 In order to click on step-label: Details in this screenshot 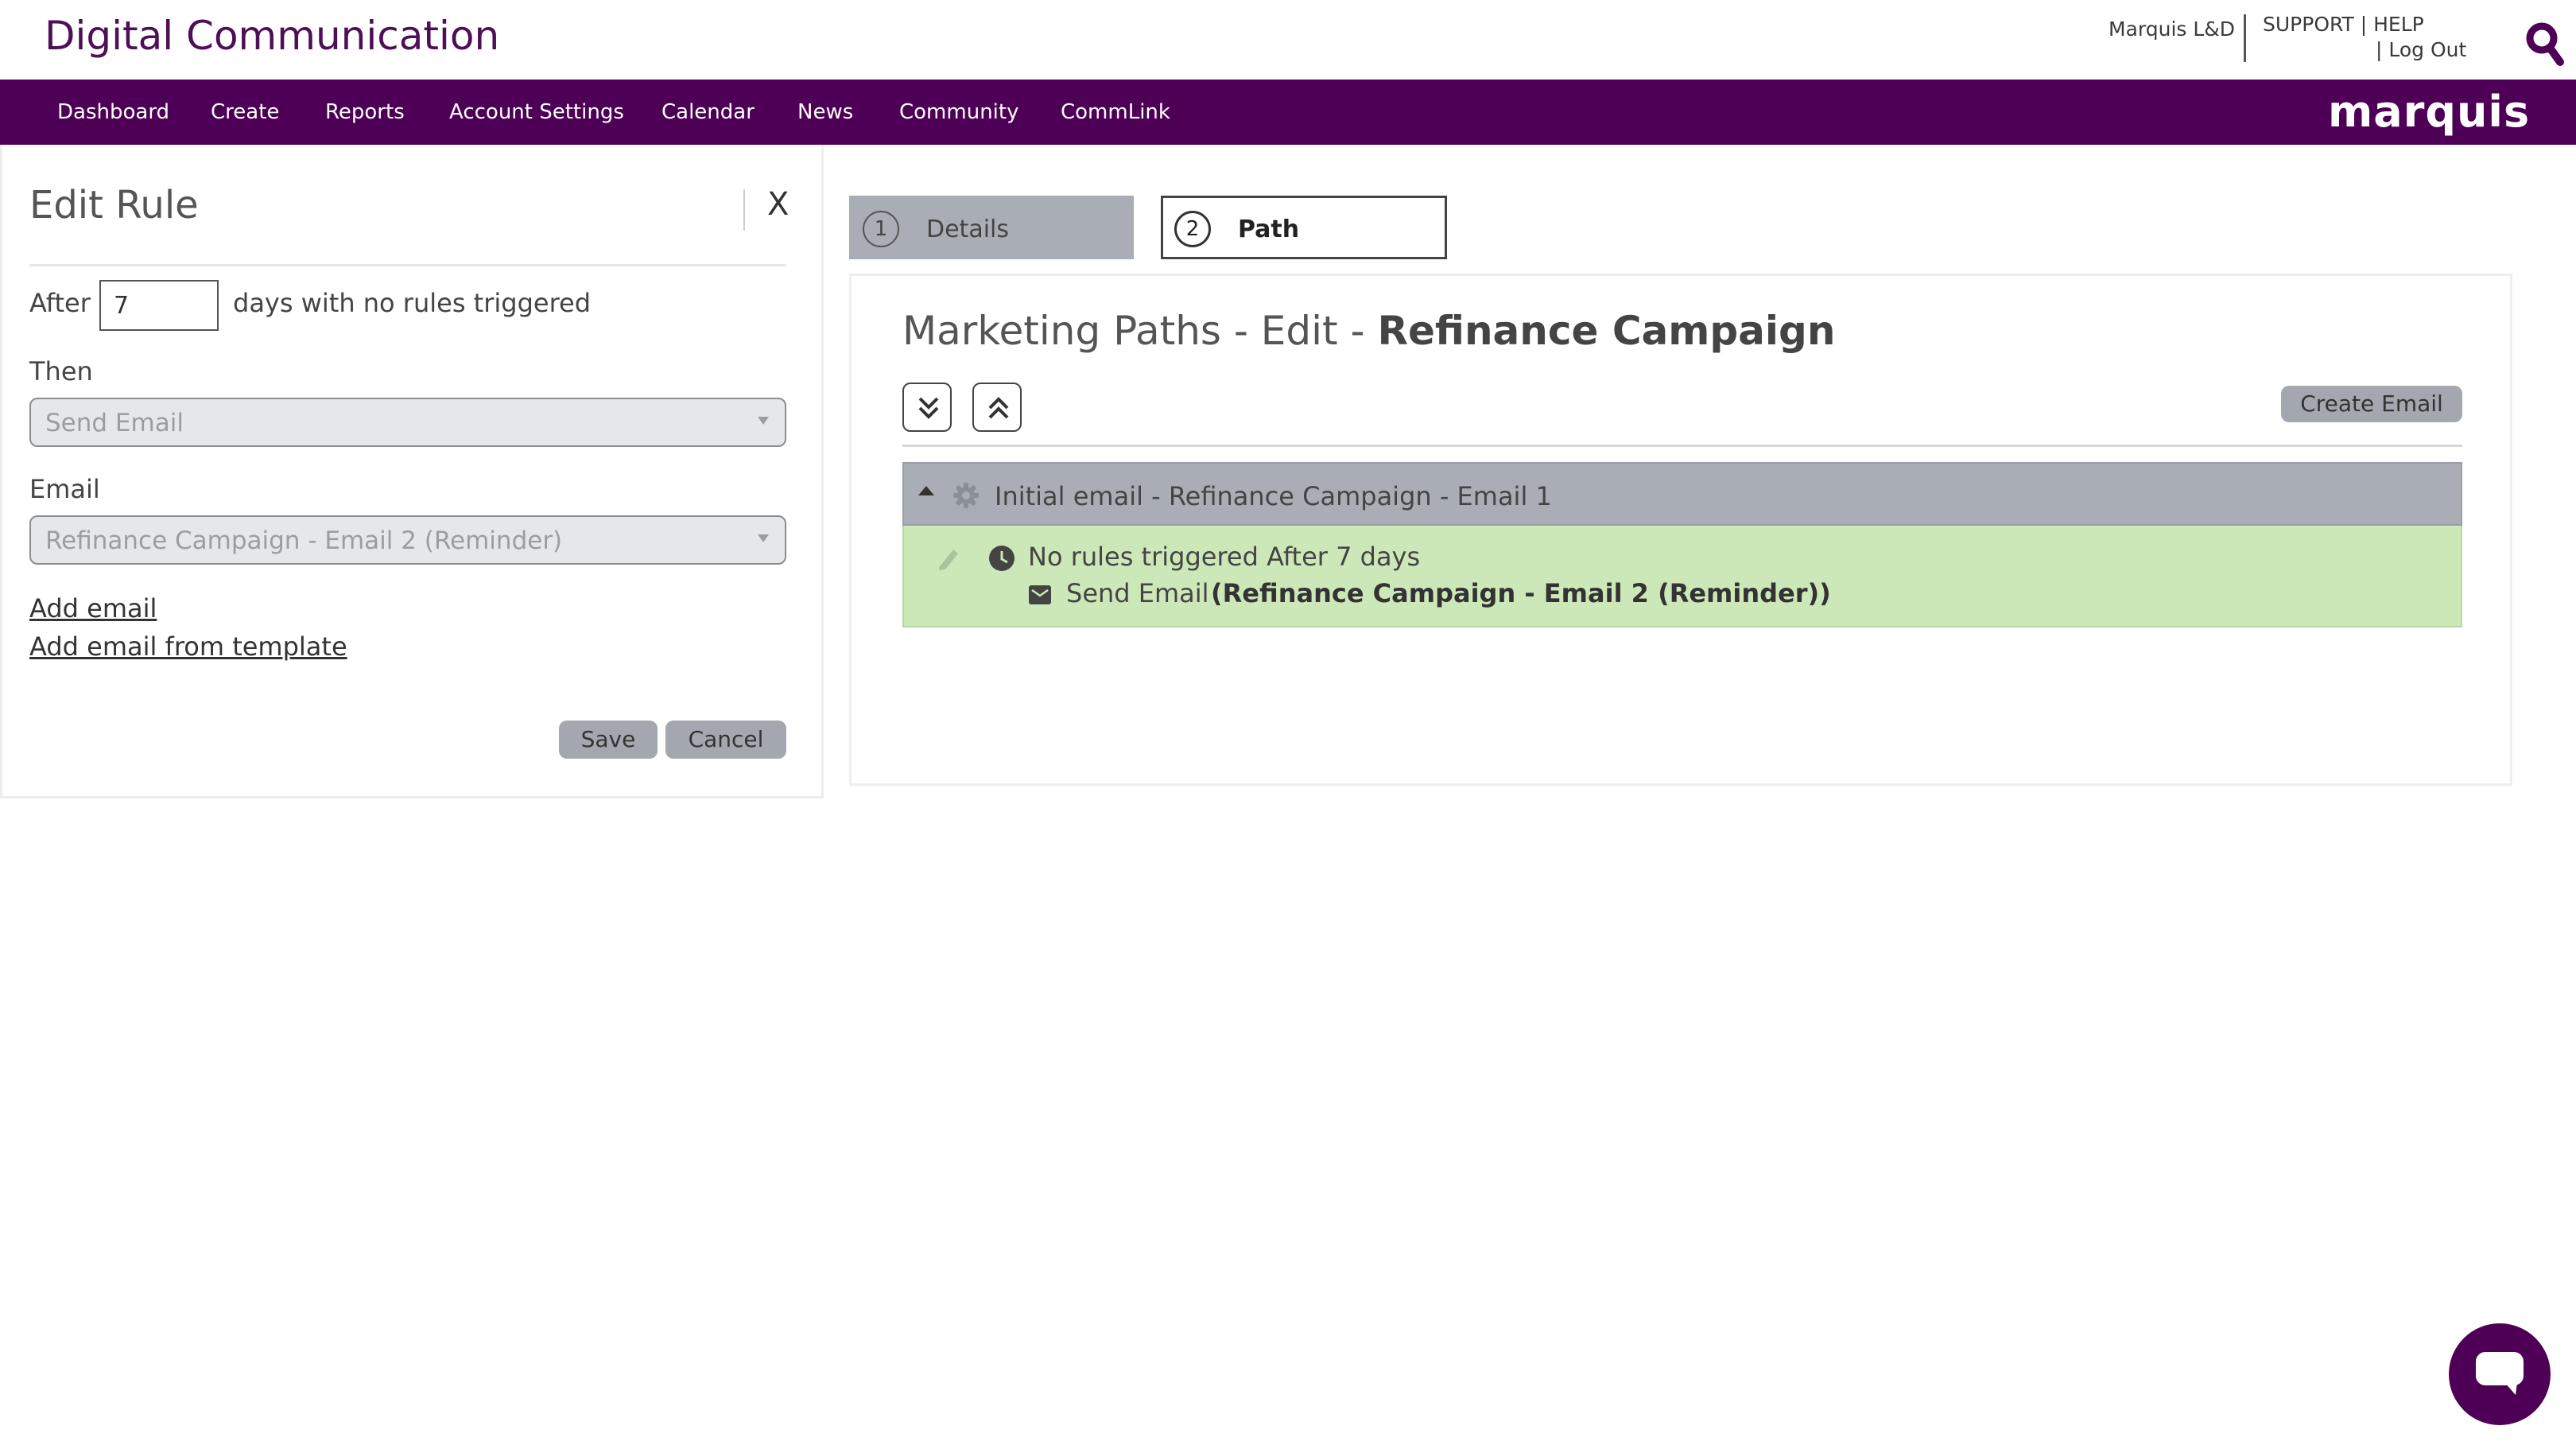, I will do `click(968, 229)`.